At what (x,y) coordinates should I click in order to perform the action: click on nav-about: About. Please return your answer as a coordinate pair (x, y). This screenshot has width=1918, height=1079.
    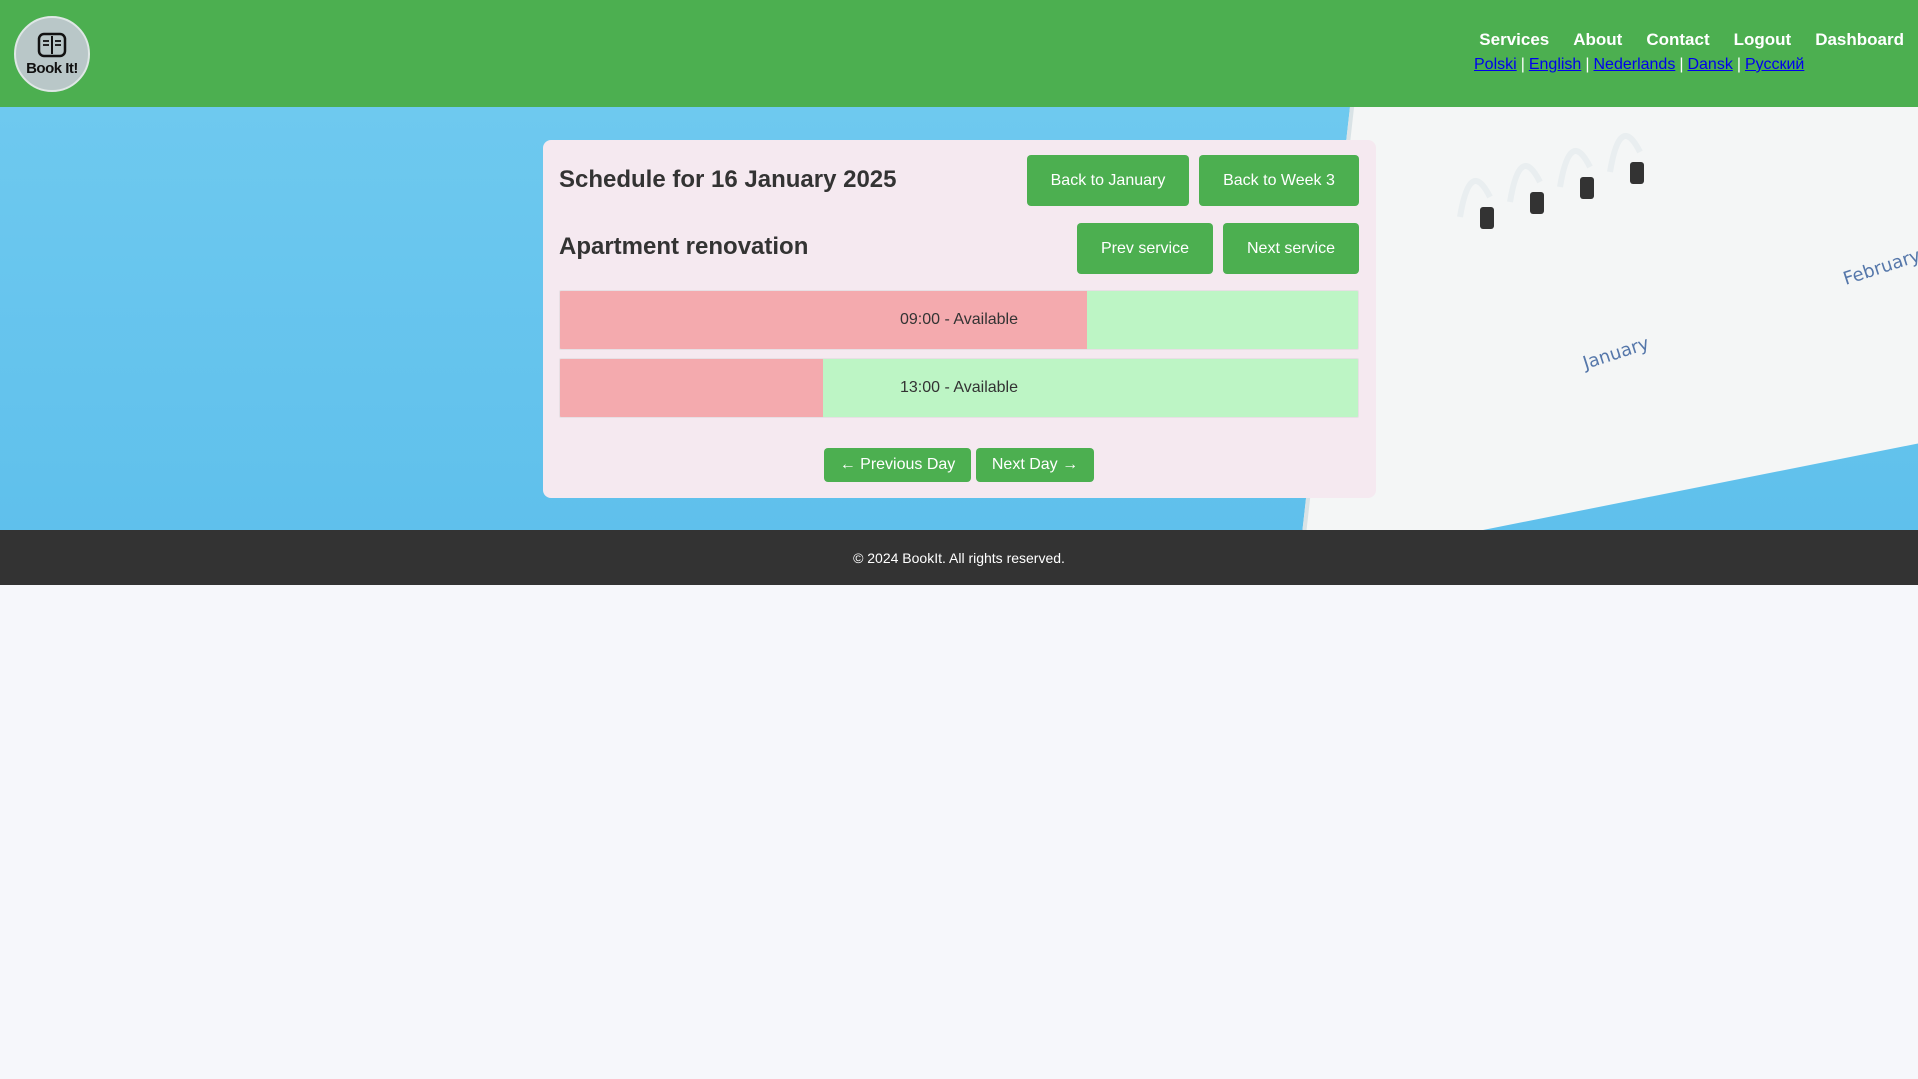
    Looking at the image, I should click on (1597, 40).